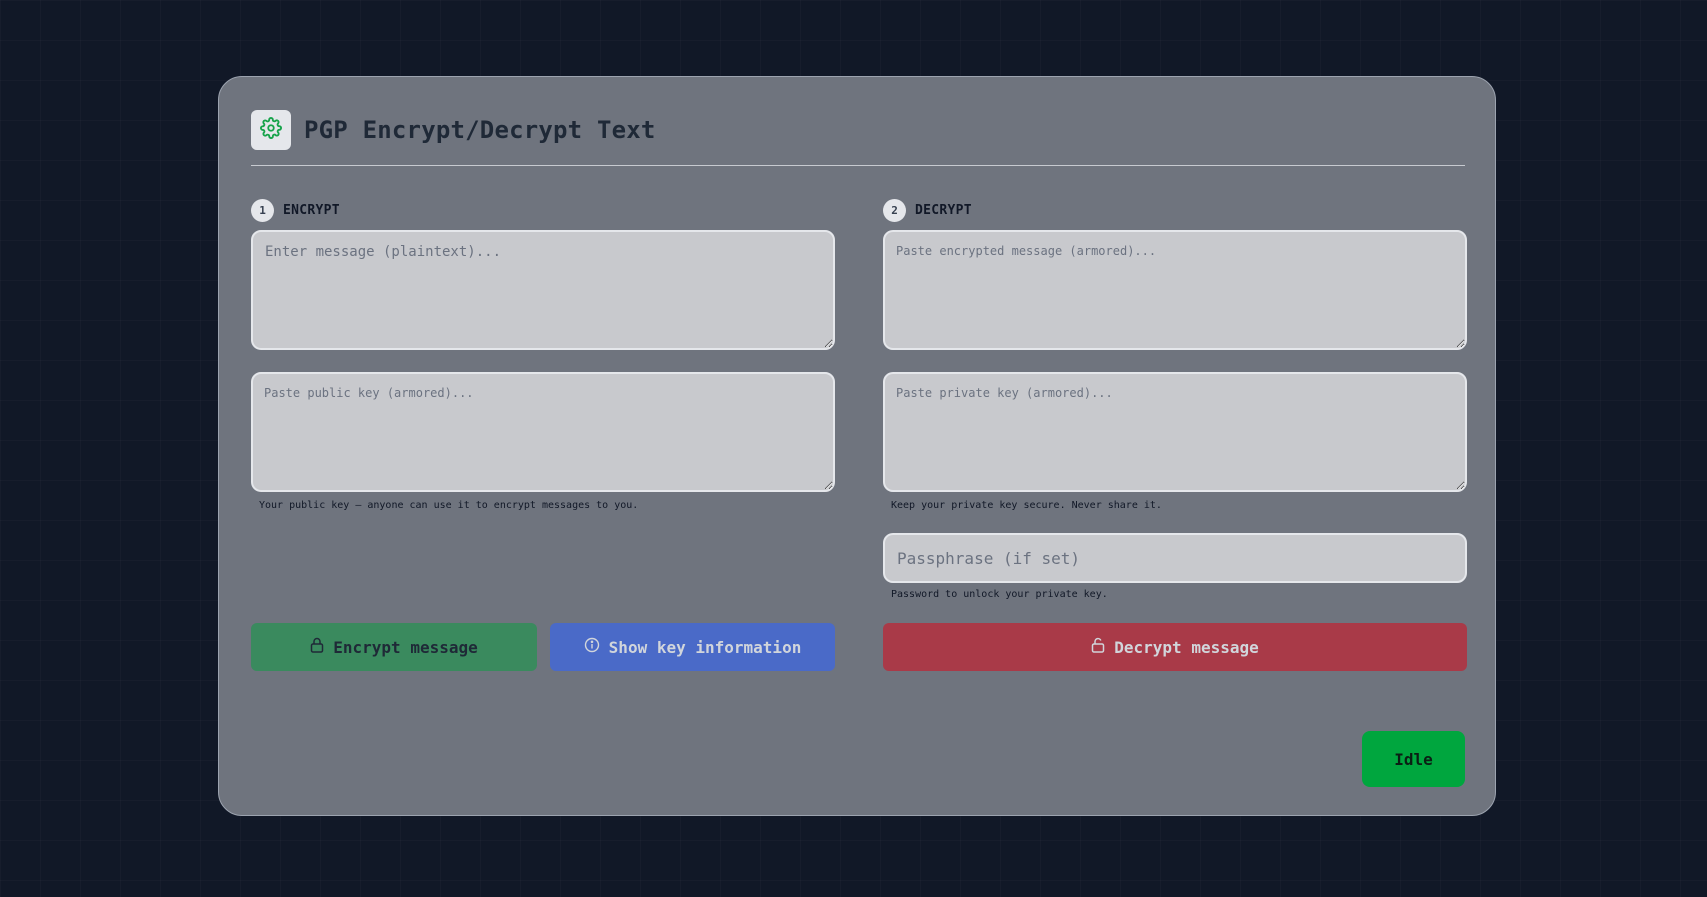  I want to click on header: PGP Encrypt/Decrypt Text, so click(858, 130).